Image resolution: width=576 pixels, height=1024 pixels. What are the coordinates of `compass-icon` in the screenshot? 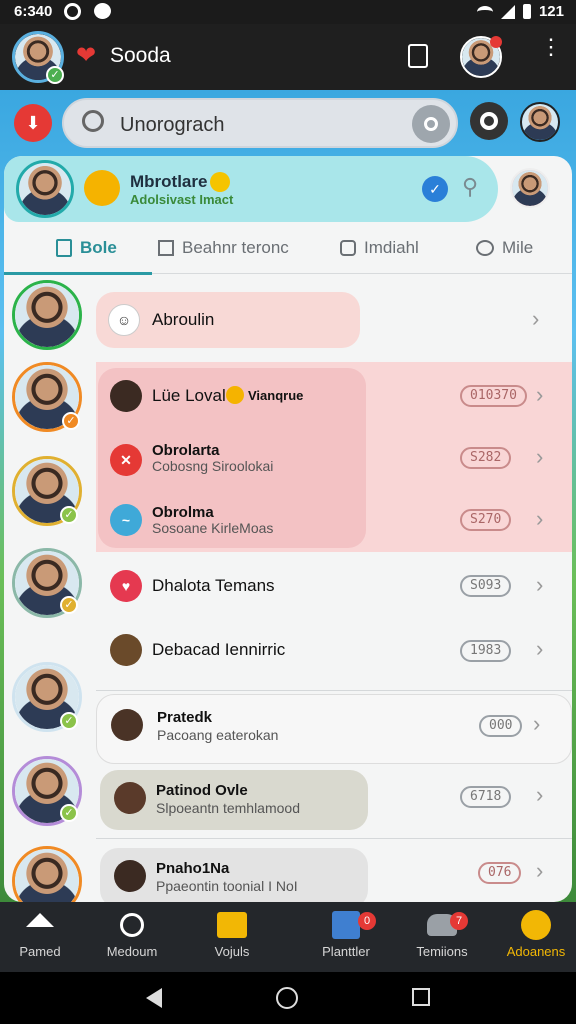 It's located at (132, 925).